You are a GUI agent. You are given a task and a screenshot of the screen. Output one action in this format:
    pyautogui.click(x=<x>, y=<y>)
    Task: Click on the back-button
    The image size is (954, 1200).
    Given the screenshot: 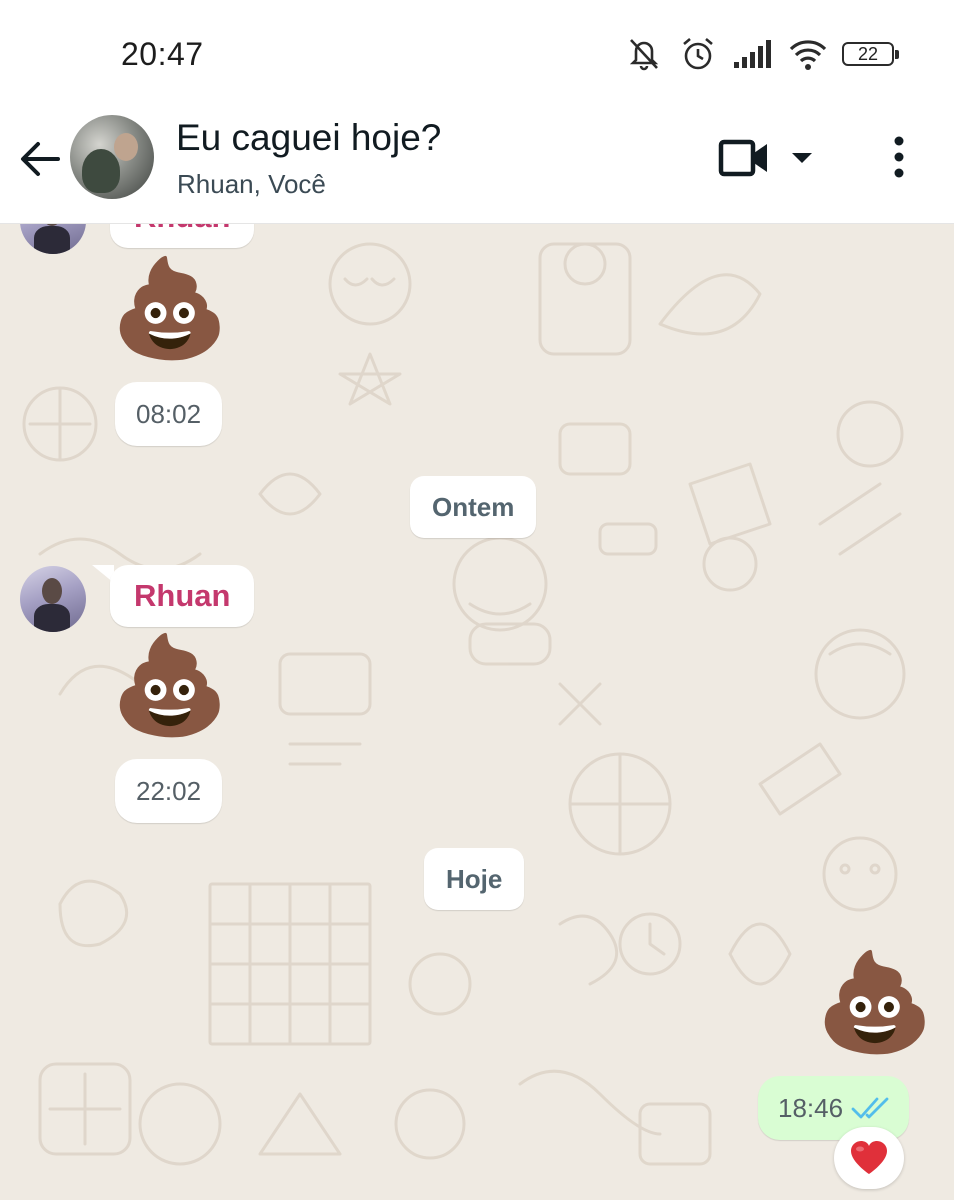 What is the action you would take?
    pyautogui.click(x=40, y=159)
    